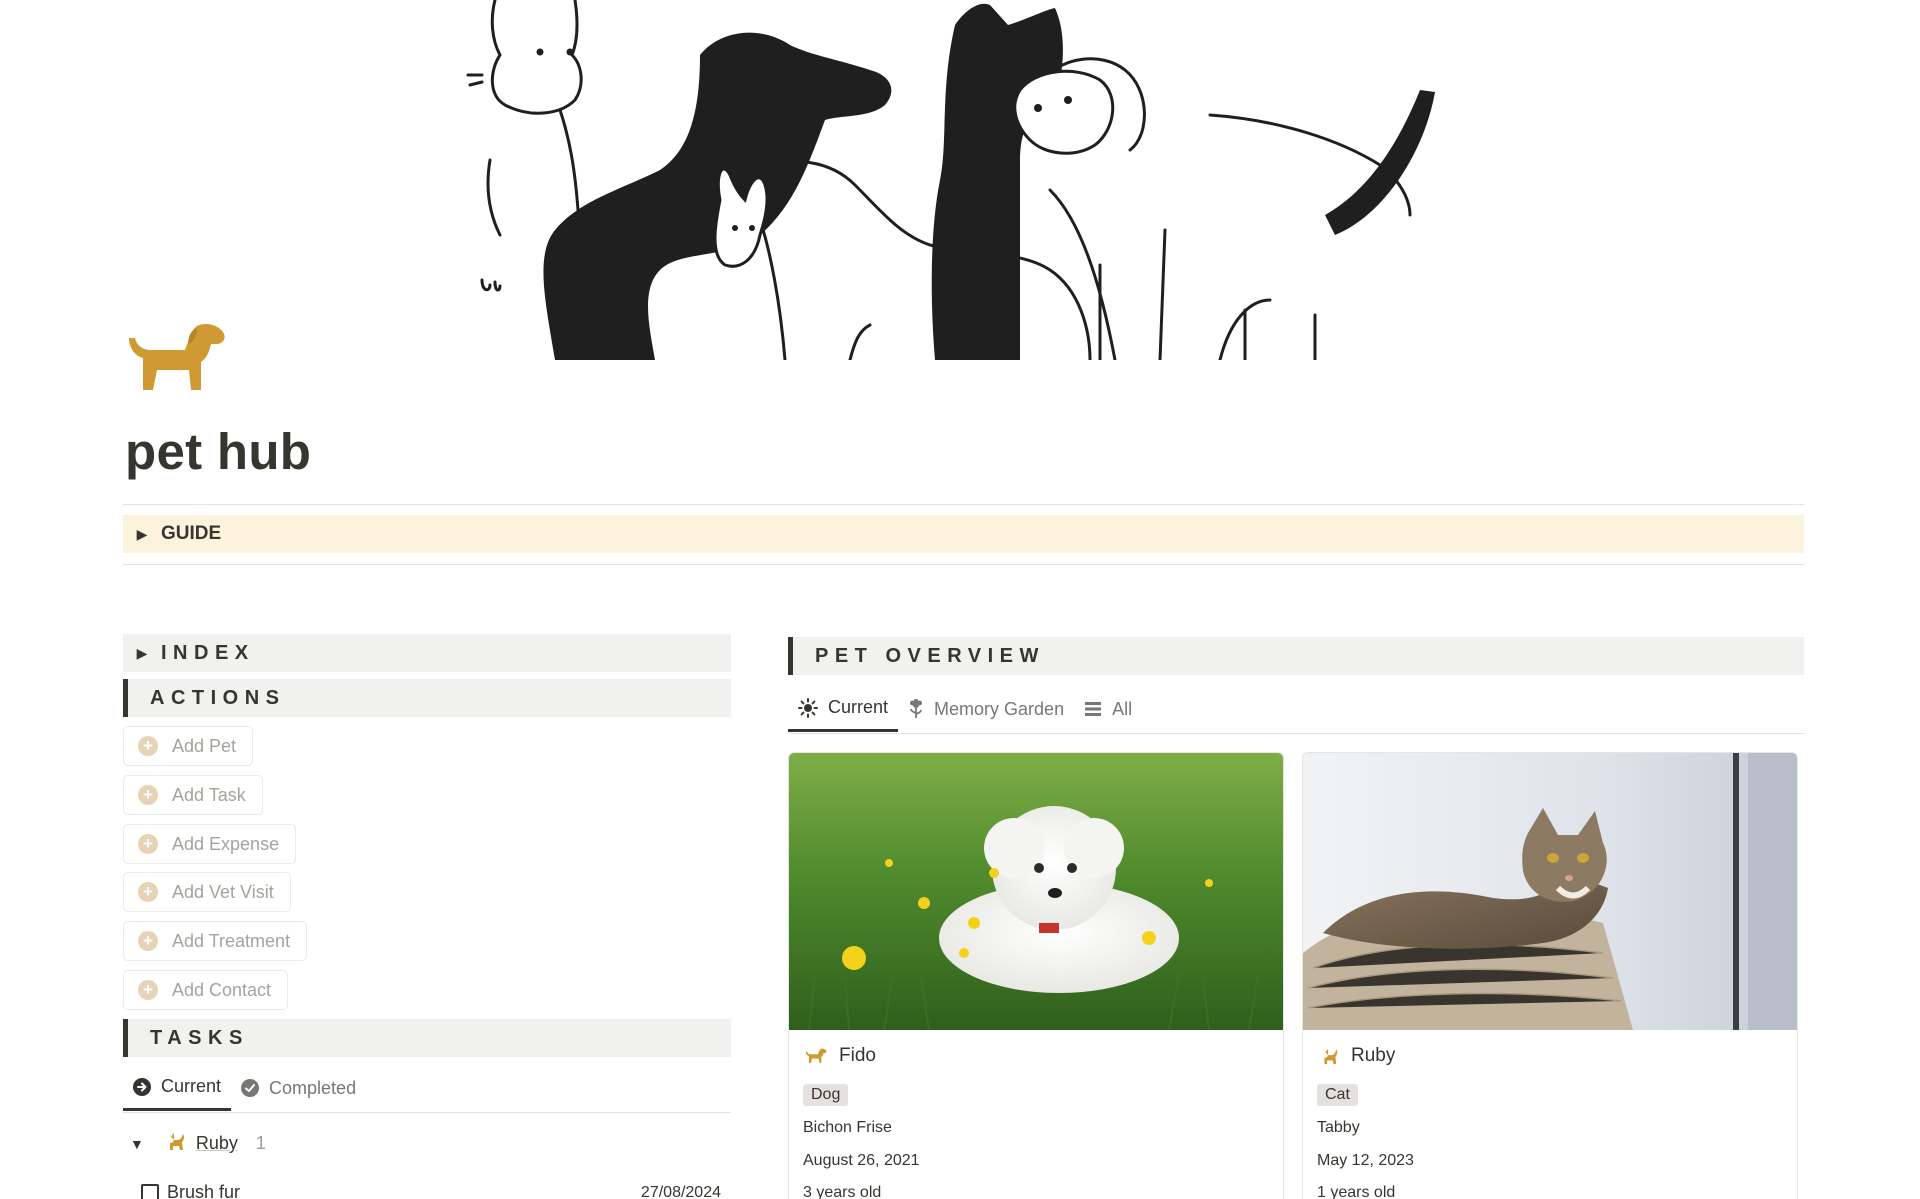 The height and width of the screenshot is (1199, 1920). What do you see at coordinates (250, 1088) in the screenshot?
I see `check-circle-icon` at bounding box center [250, 1088].